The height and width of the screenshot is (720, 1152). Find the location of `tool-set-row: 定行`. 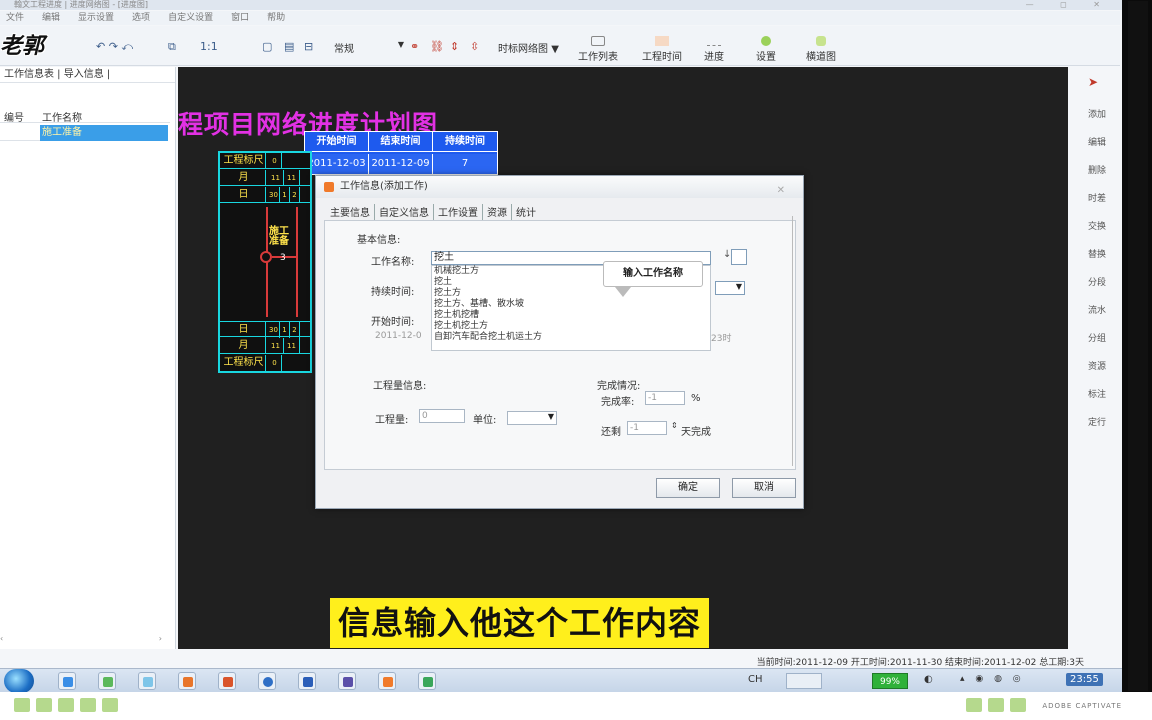

tool-set-row: 定行 is located at coordinates (1097, 421).